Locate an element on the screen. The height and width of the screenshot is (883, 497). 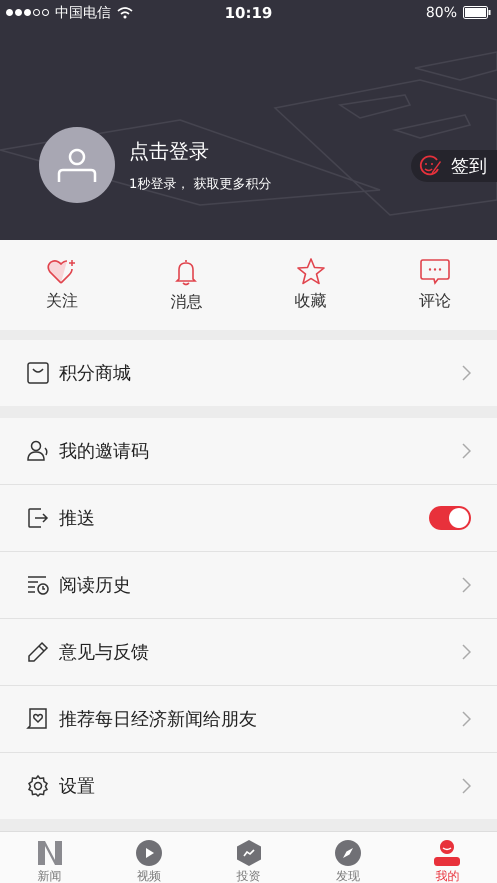
pencil-icon is located at coordinates (38, 652).